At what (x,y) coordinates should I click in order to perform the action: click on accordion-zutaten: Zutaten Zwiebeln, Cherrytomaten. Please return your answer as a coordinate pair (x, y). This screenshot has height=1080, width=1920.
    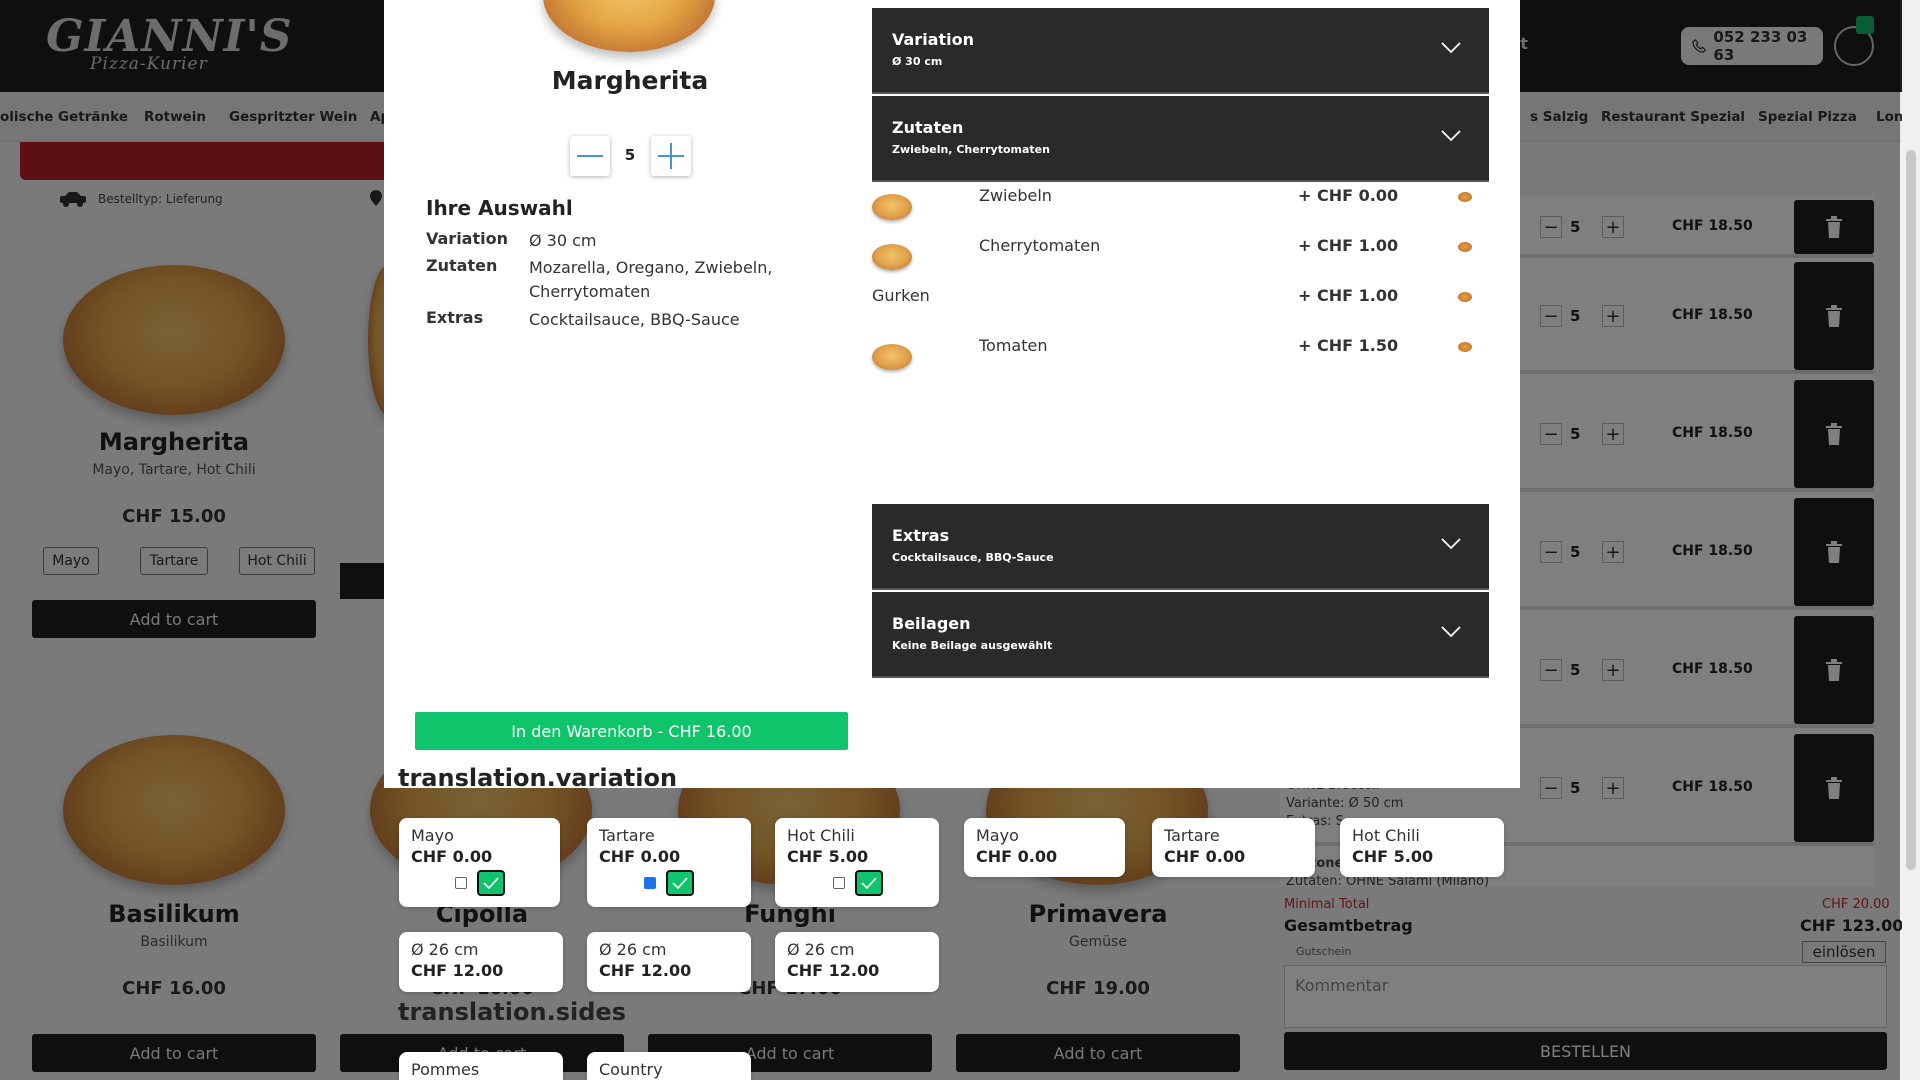
    Looking at the image, I should click on (1180, 139).